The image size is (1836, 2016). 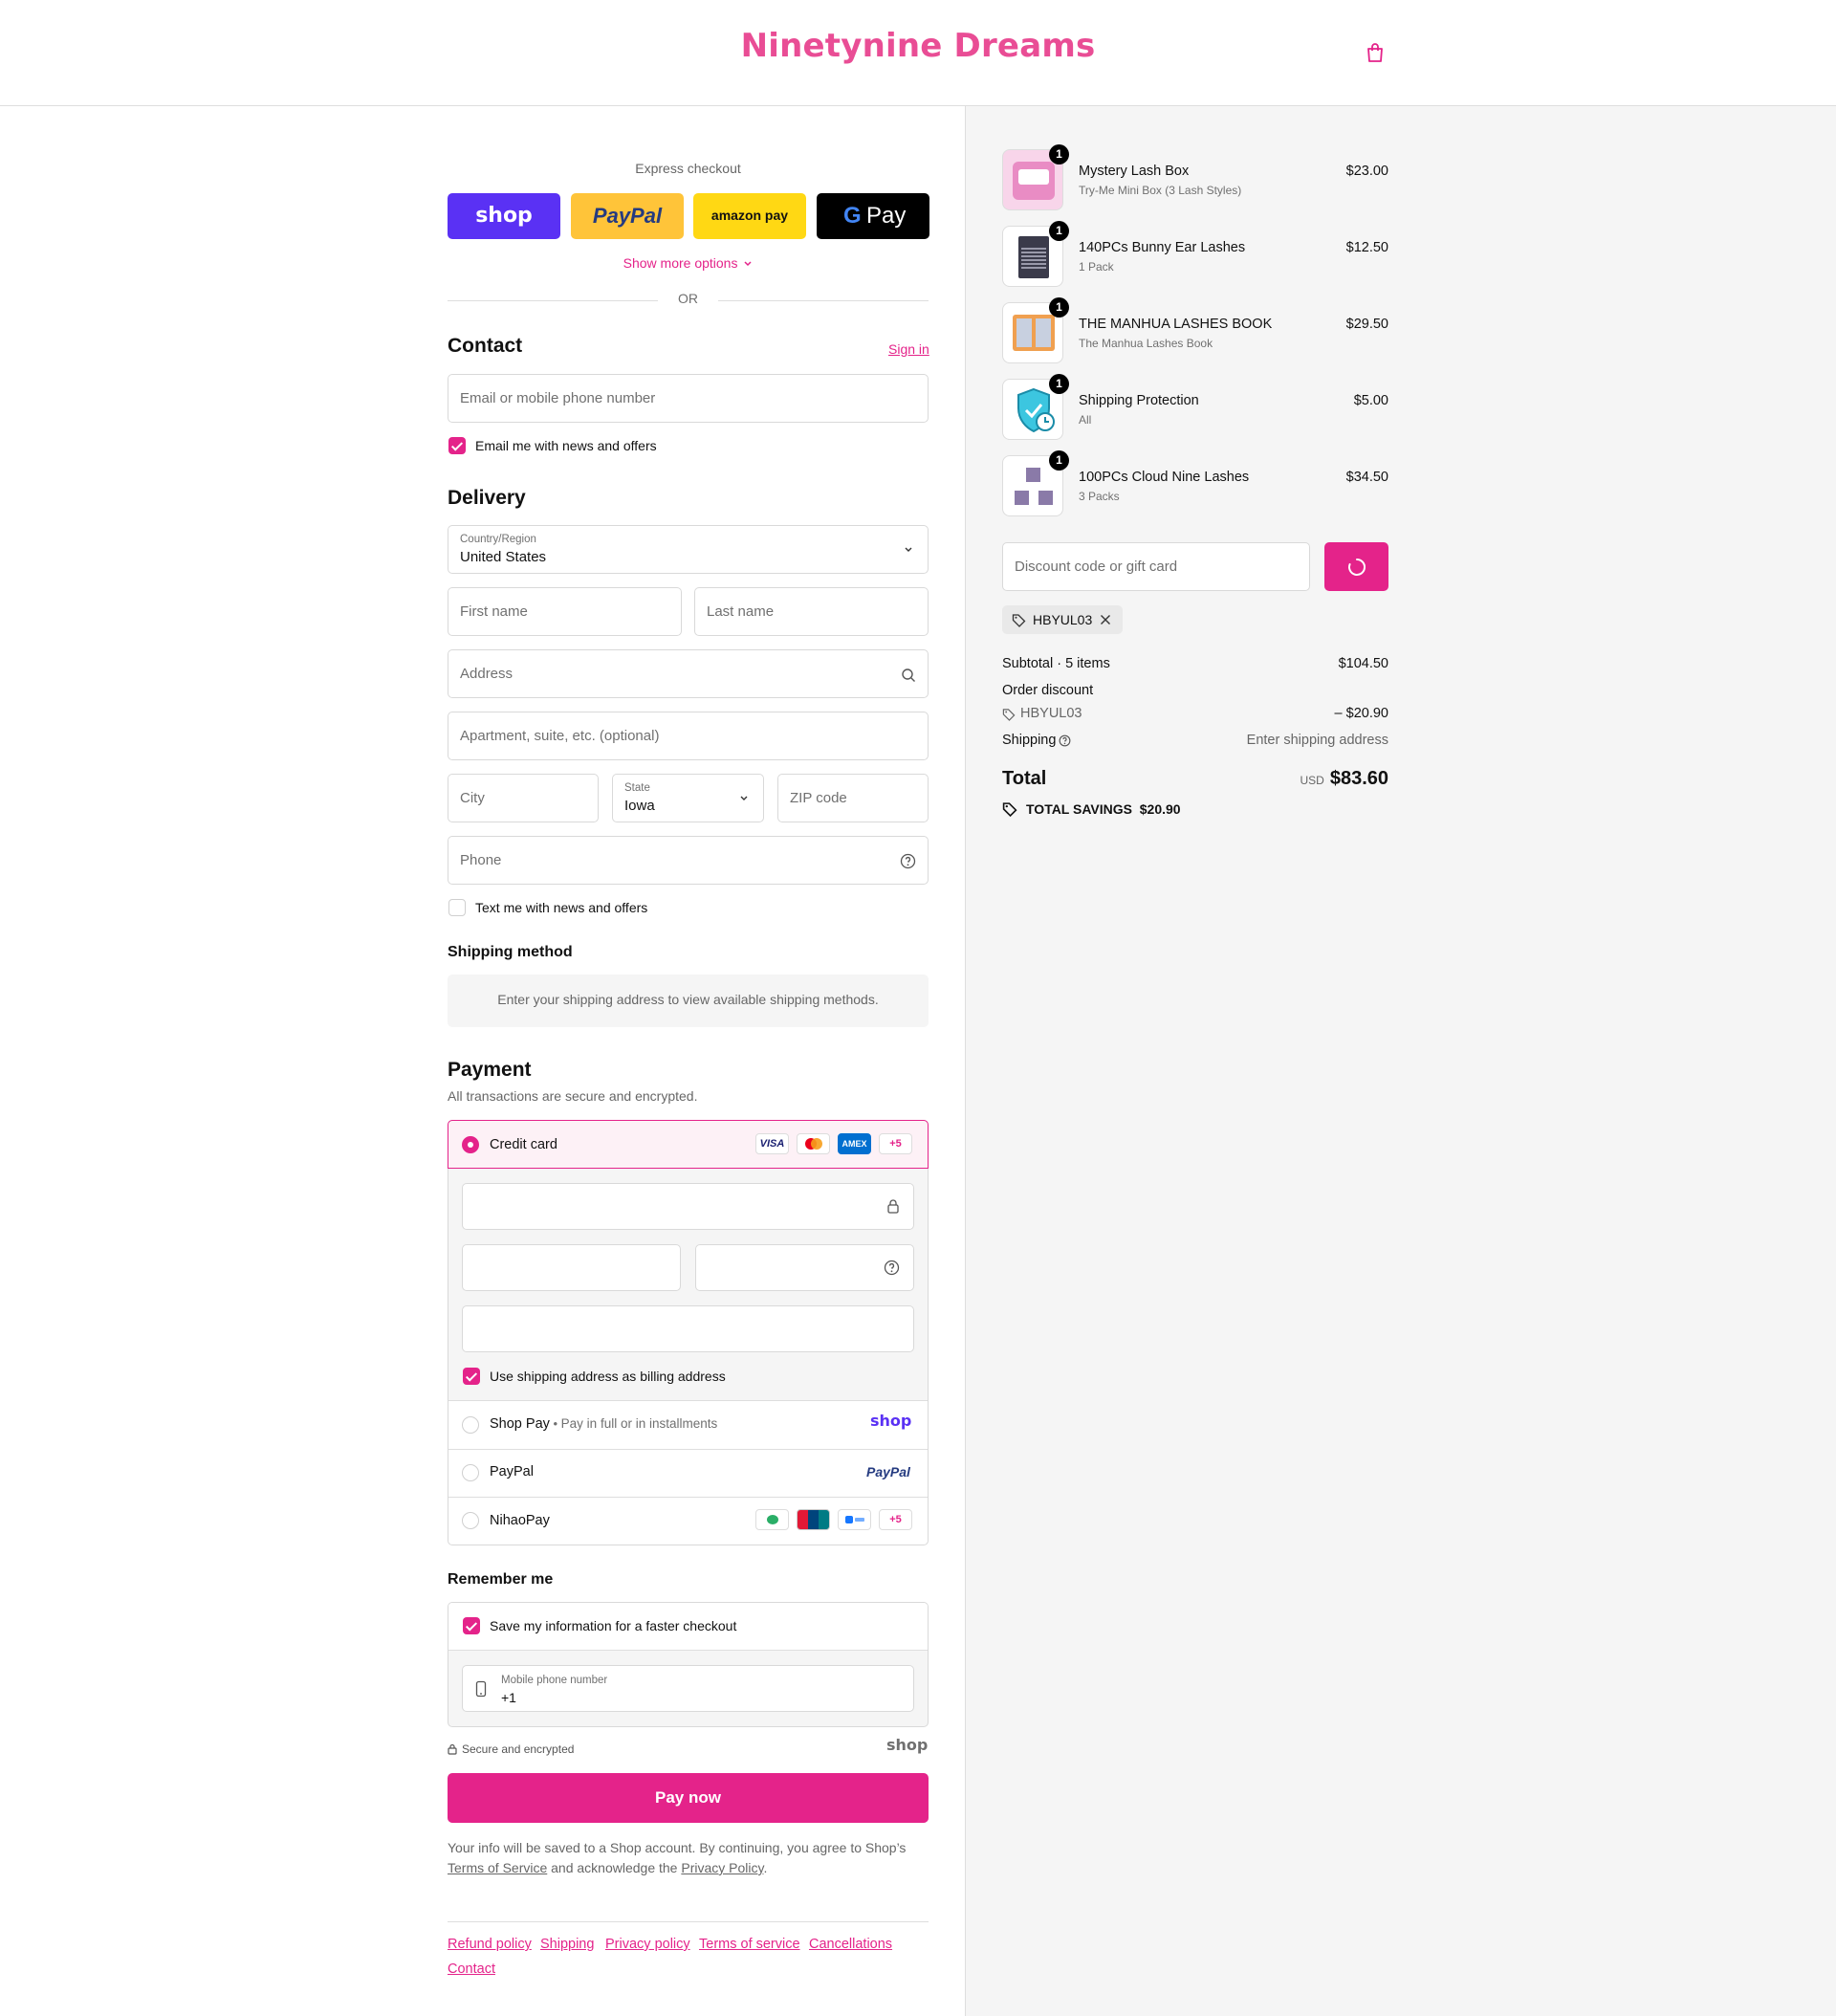 I want to click on unionpay-icon, so click(x=814, y=1519).